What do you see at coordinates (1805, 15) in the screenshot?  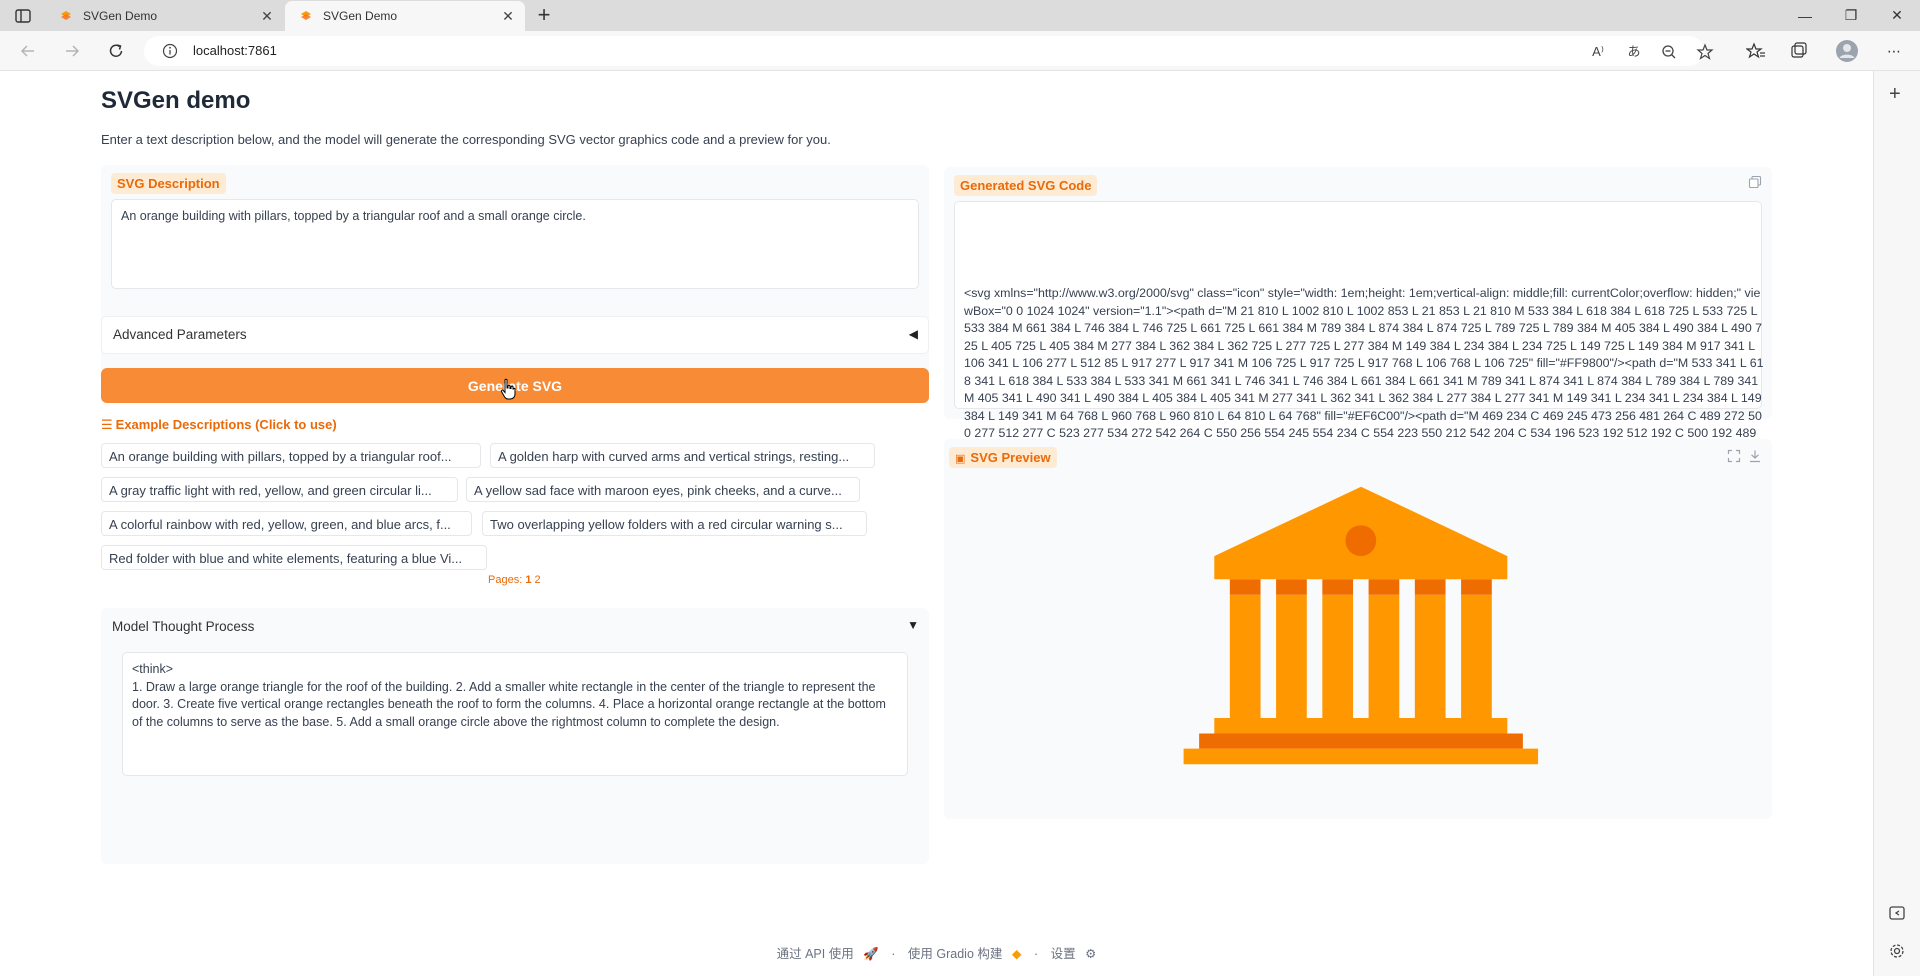 I see `minimize-icon: —` at bounding box center [1805, 15].